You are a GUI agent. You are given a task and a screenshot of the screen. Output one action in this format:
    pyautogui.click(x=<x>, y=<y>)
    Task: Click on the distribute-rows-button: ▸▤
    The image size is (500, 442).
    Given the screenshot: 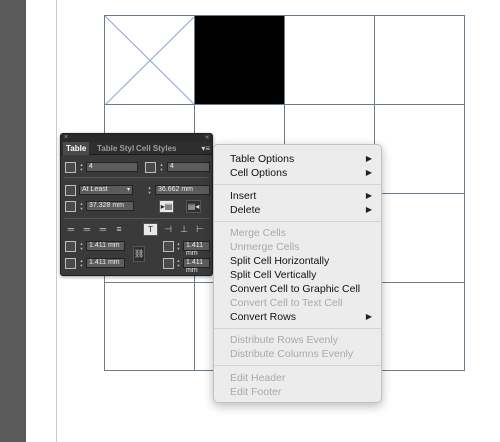 What is the action you would take?
    pyautogui.click(x=166, y=206)
    